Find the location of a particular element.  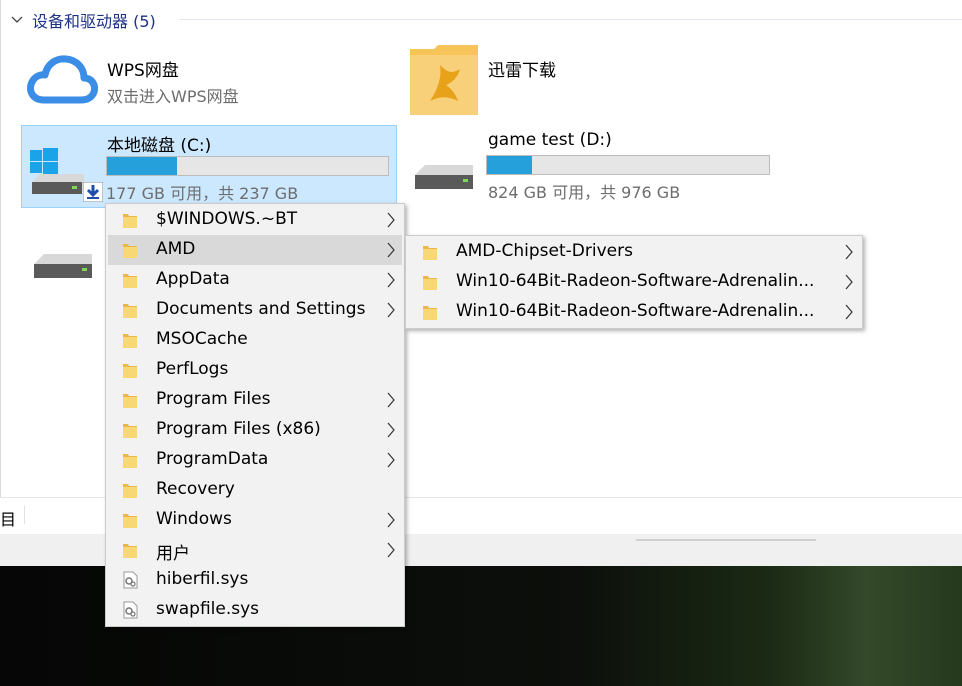

tile-xunlei-download: 迅雷下载 is located at coordinates (590, 80).